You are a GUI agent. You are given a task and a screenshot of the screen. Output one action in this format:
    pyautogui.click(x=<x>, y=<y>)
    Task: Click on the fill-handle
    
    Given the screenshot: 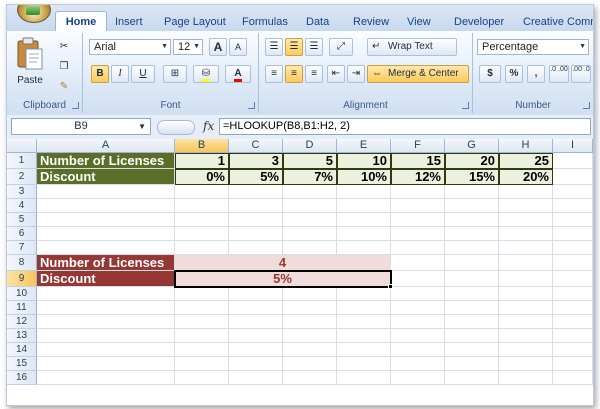 What is the action you would take?
    pyautogui.click(x=390, y=286)
    